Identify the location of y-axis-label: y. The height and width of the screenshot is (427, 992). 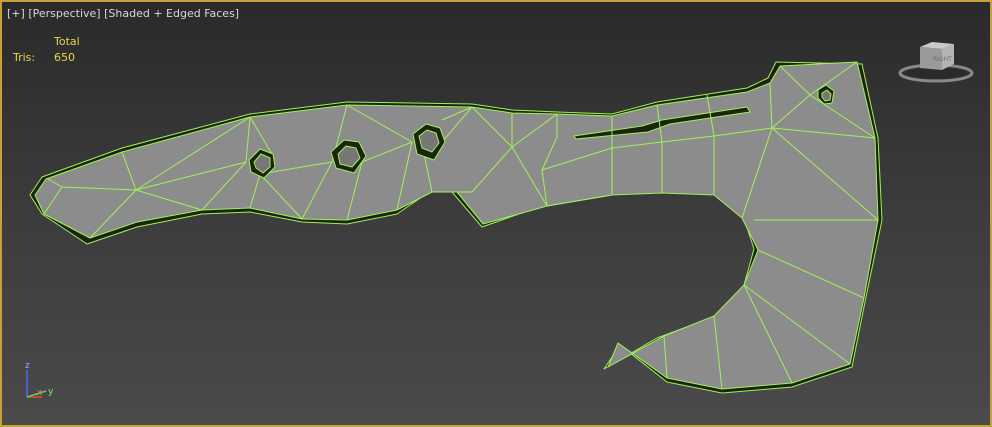
(51, 392).